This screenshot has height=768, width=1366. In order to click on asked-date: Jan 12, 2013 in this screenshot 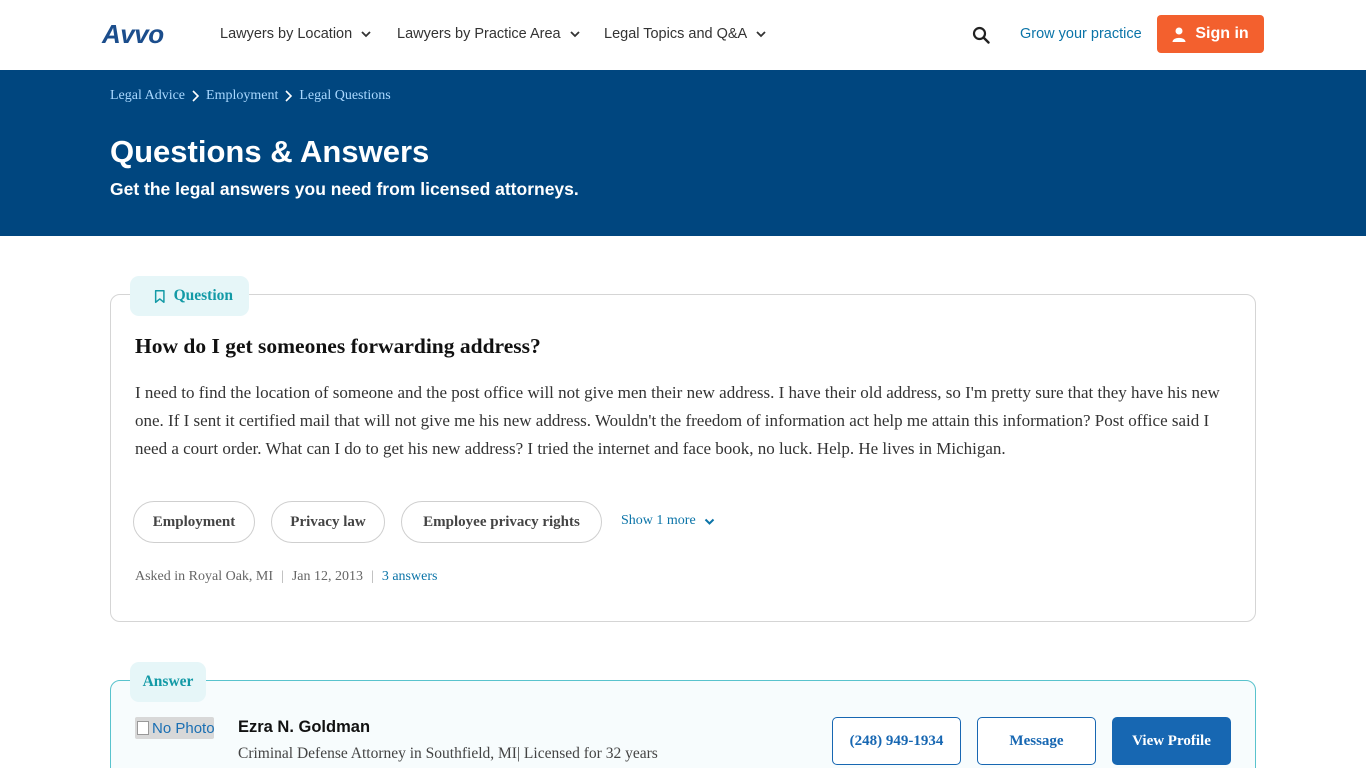, I will do `click(327, 576)`.